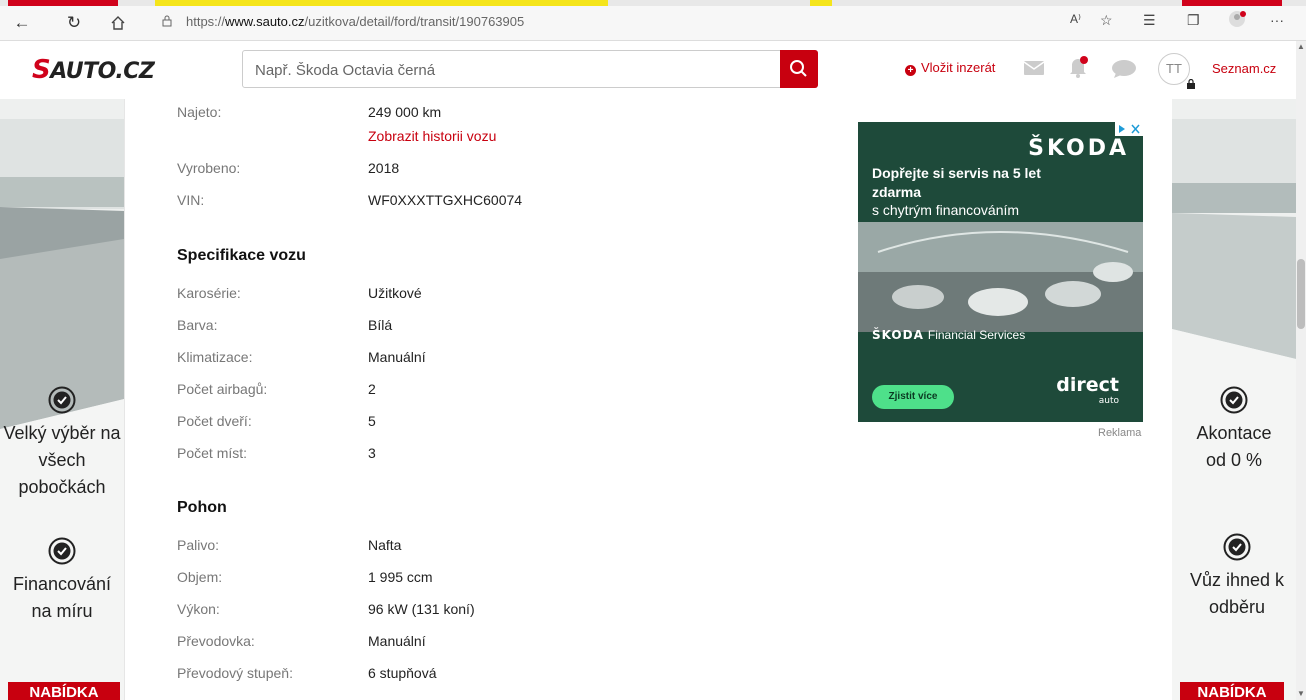  Describe the element at coordinates (197, 325) in the screenshot. I see `spec-label: Barva:` at that location.